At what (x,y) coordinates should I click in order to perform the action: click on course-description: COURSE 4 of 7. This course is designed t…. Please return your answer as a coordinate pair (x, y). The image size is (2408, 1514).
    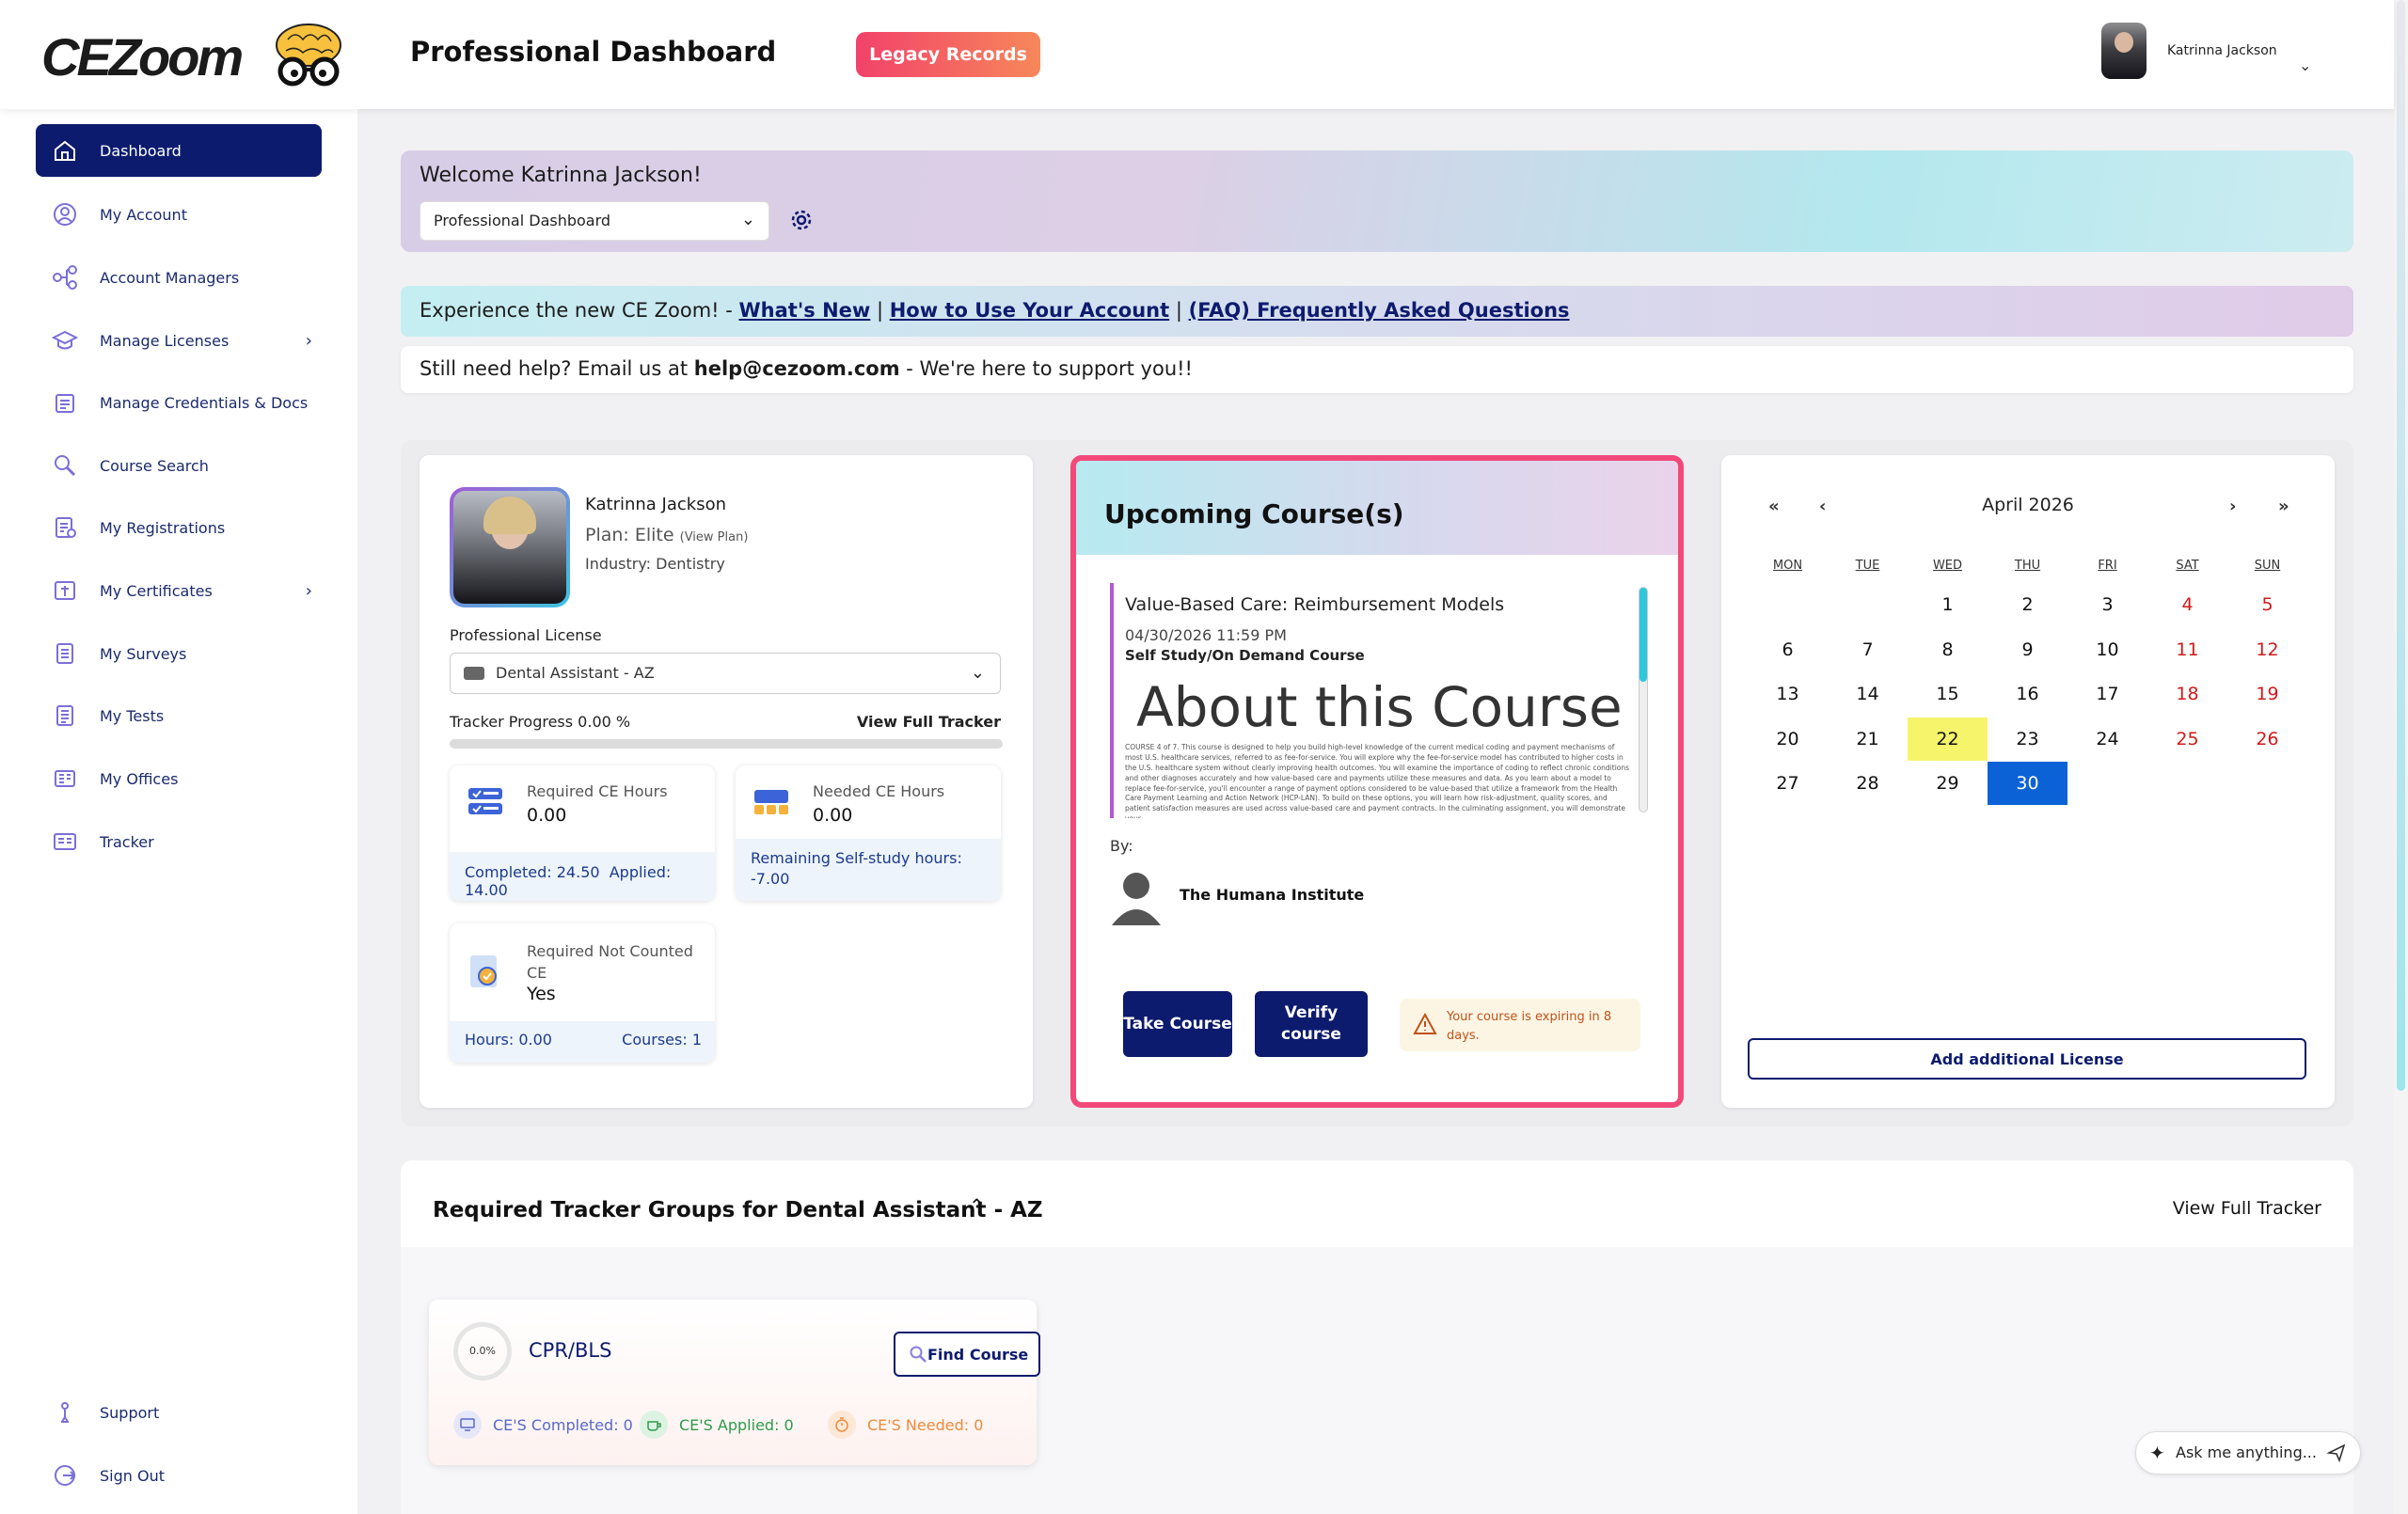
    Looking at the image, I should click on (1378, 780).